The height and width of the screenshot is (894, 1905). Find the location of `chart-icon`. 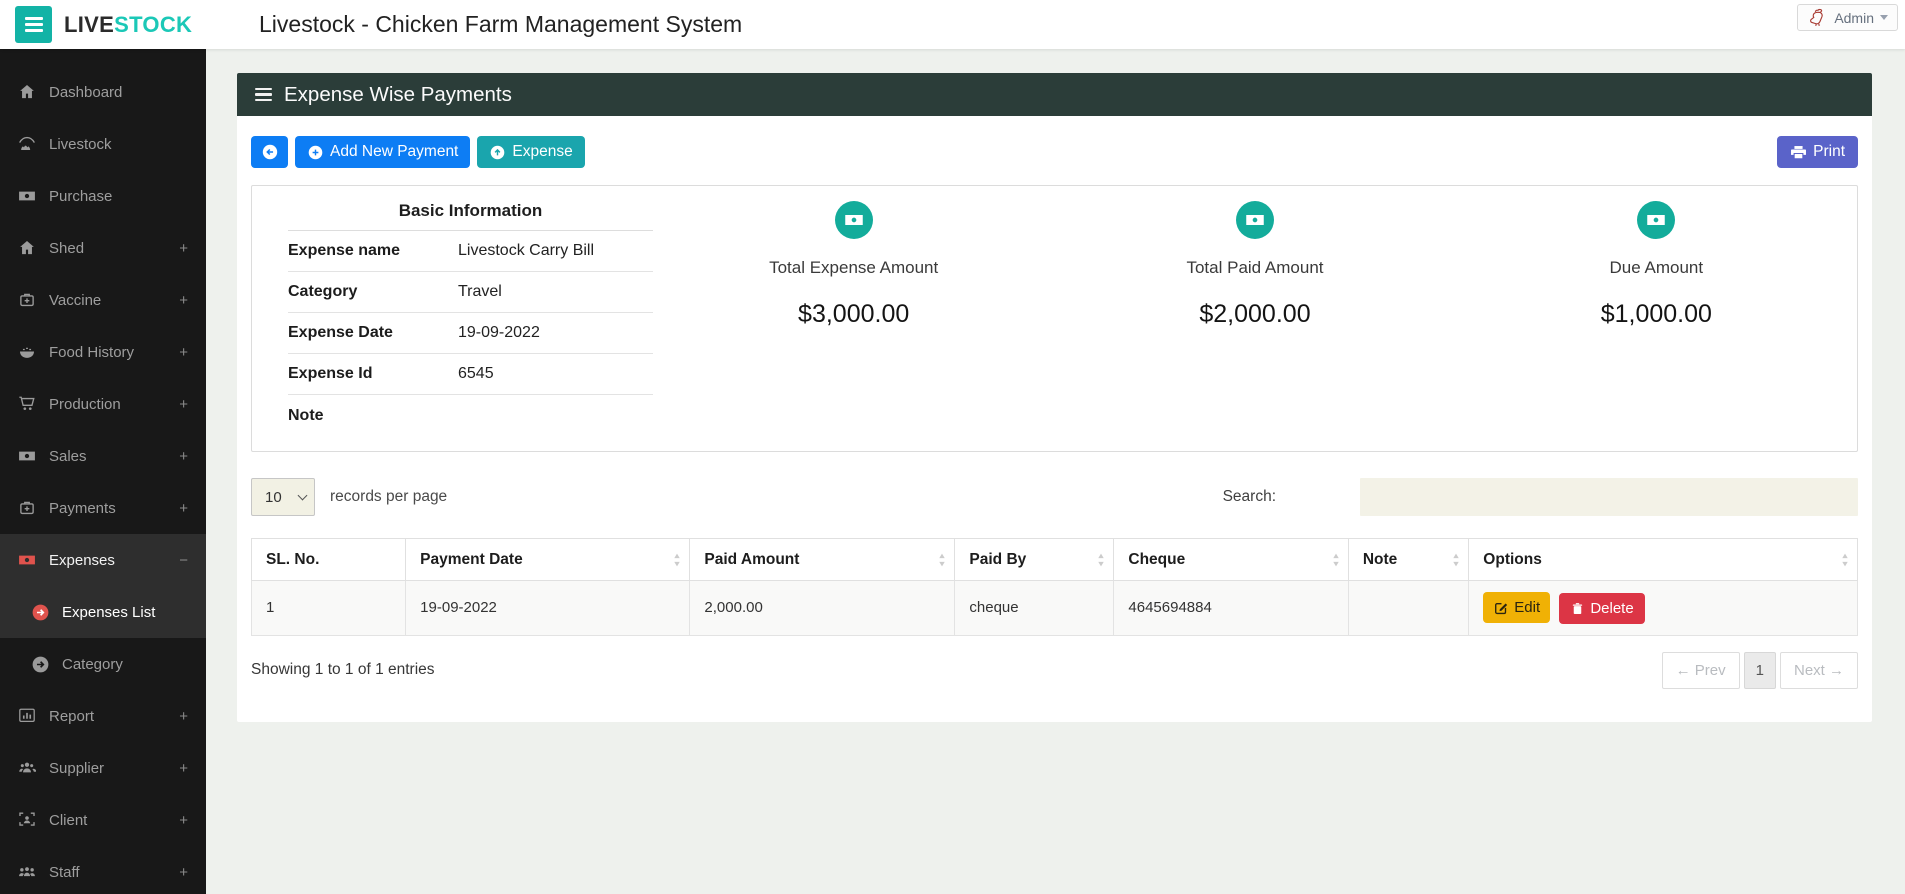

chart-icon is located at coordinates (27, 716).